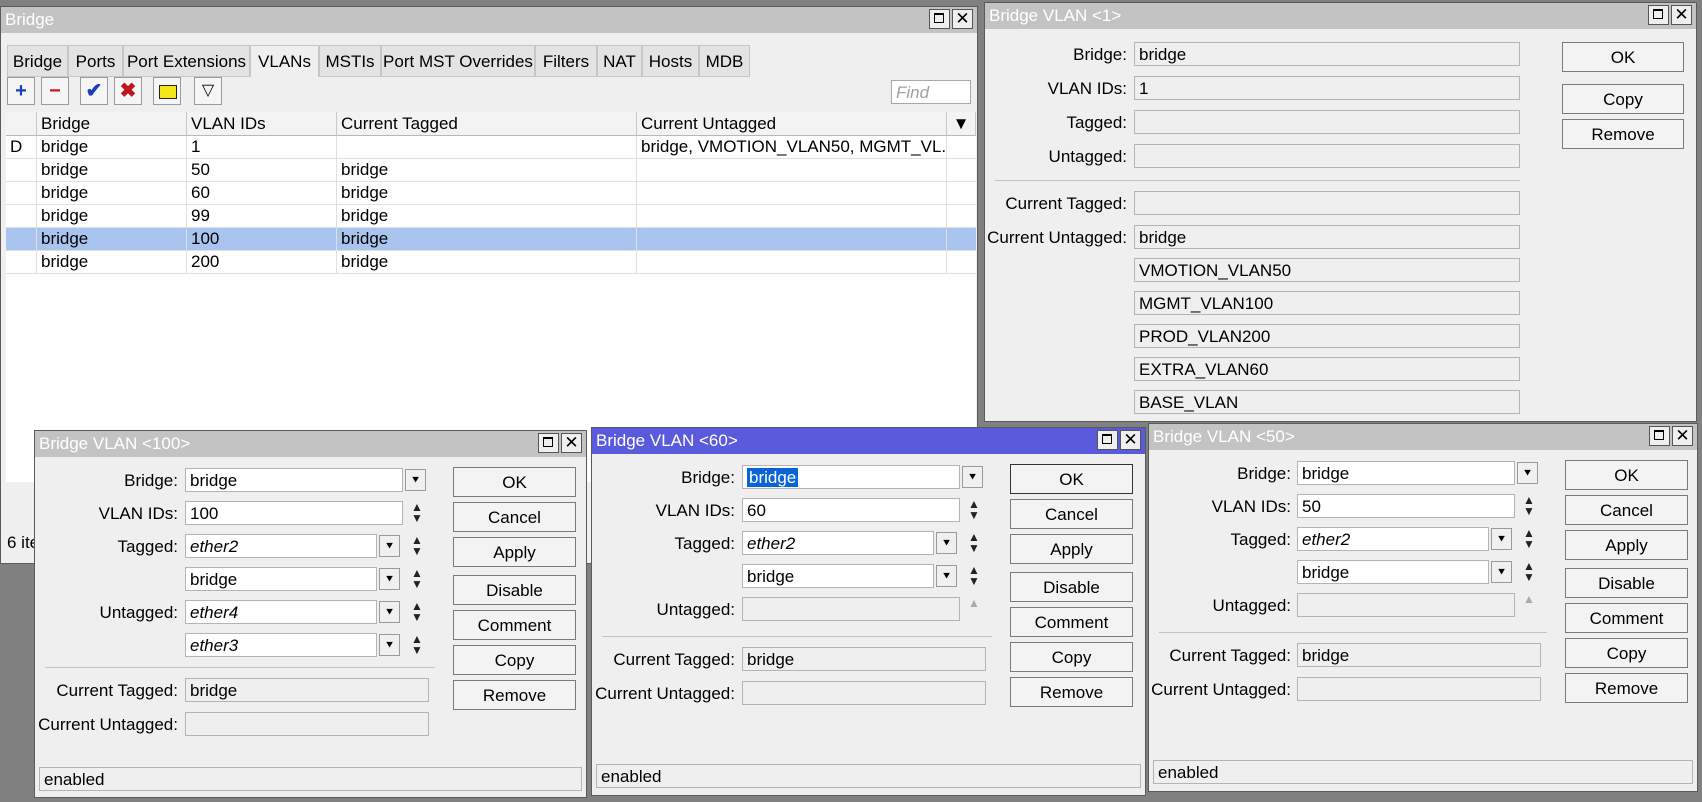 The height and width of the screenshot is (802, 1702). What do you see at coordinates (931, 92) in the screenshot?
I see `find-input: Find` at bounding box center [931, 92].